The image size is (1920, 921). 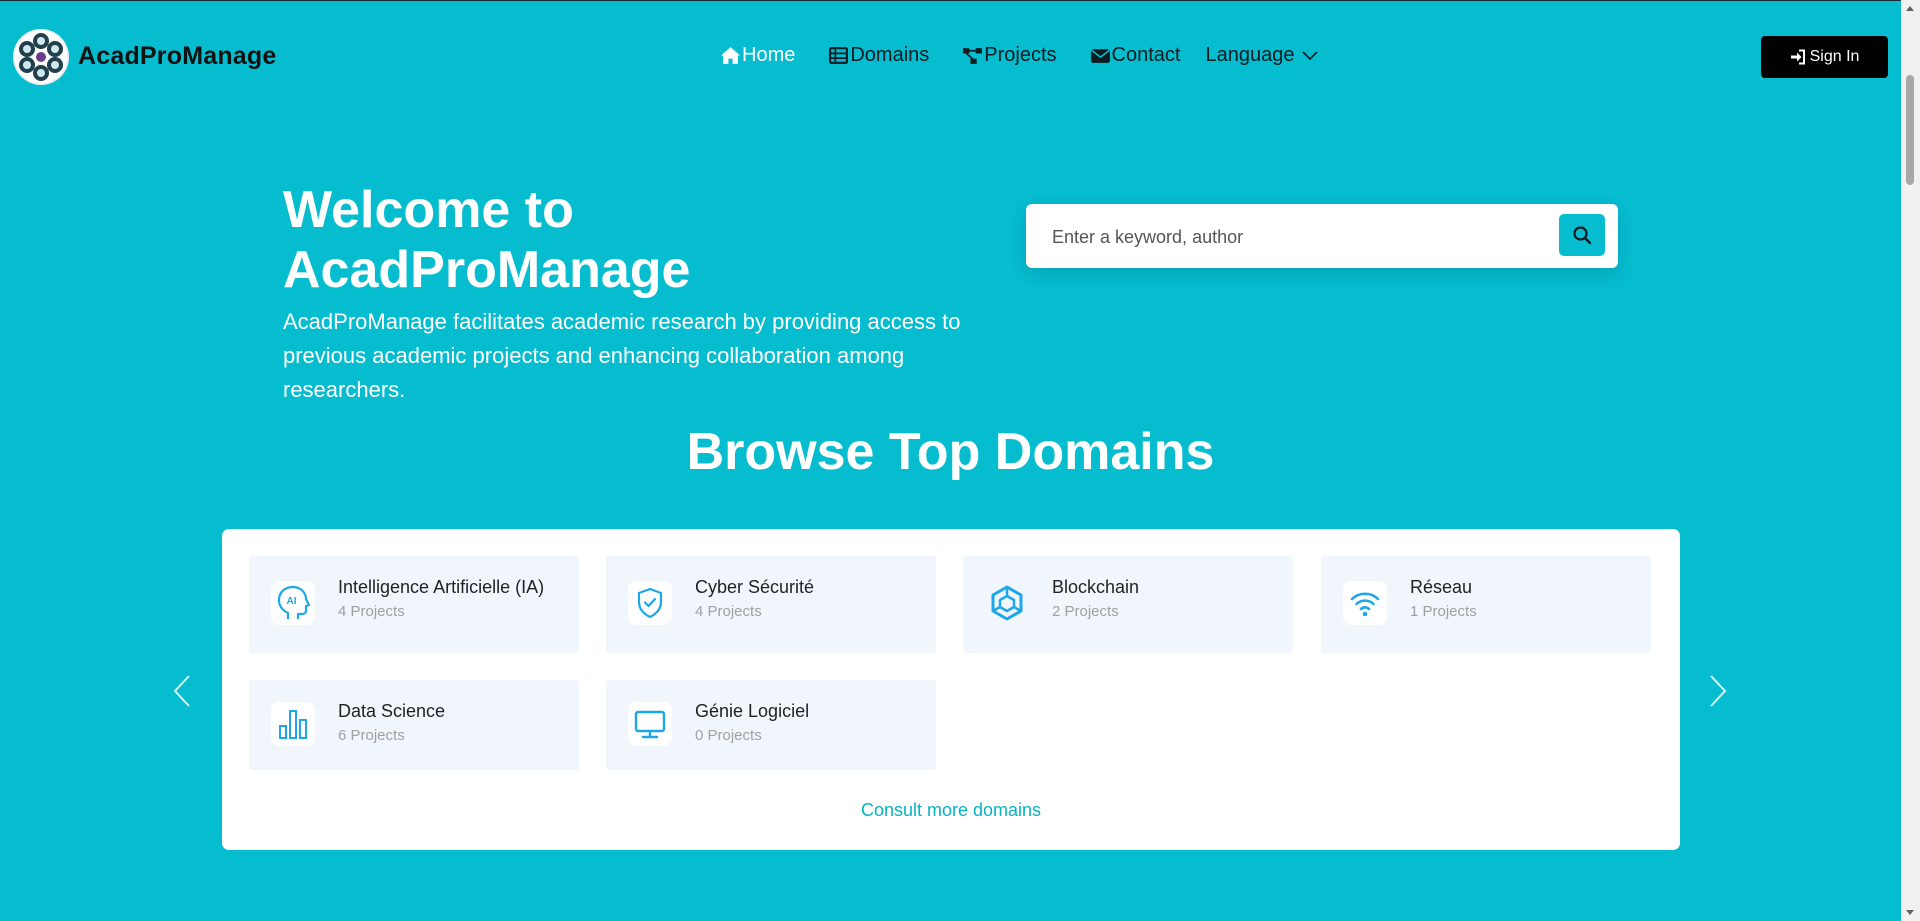 What do you see at coordinates (960, 0) in the screenshot?
I see `top-border` at bounding box center [960, 0].